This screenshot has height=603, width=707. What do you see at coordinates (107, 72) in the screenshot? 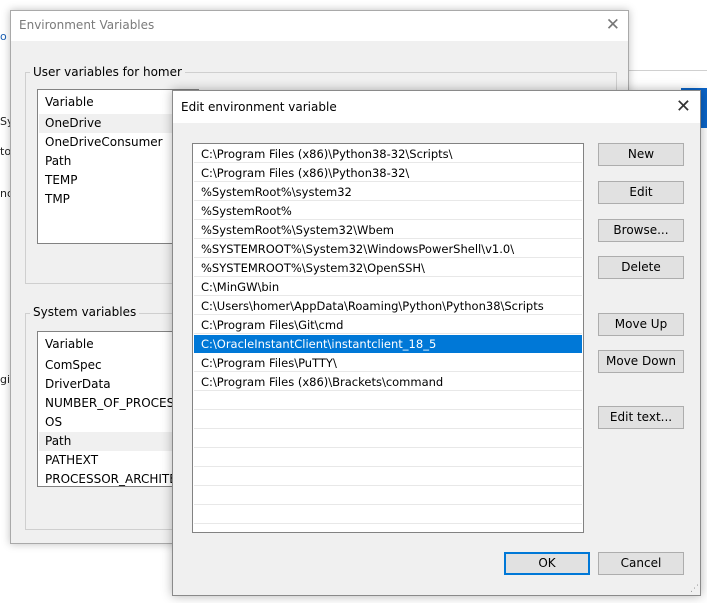
I see `user-variables-label: User variables for homer` at bounding box center [107, 72].